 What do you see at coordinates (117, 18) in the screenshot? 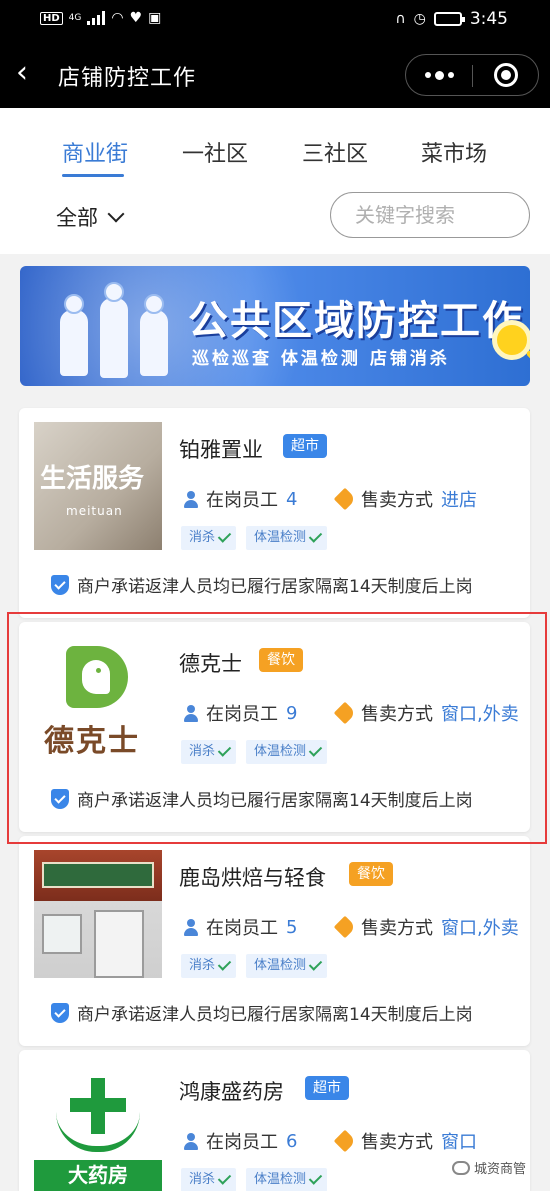
I see `wifi-icon: ◠` at bounding box center [117, 18].